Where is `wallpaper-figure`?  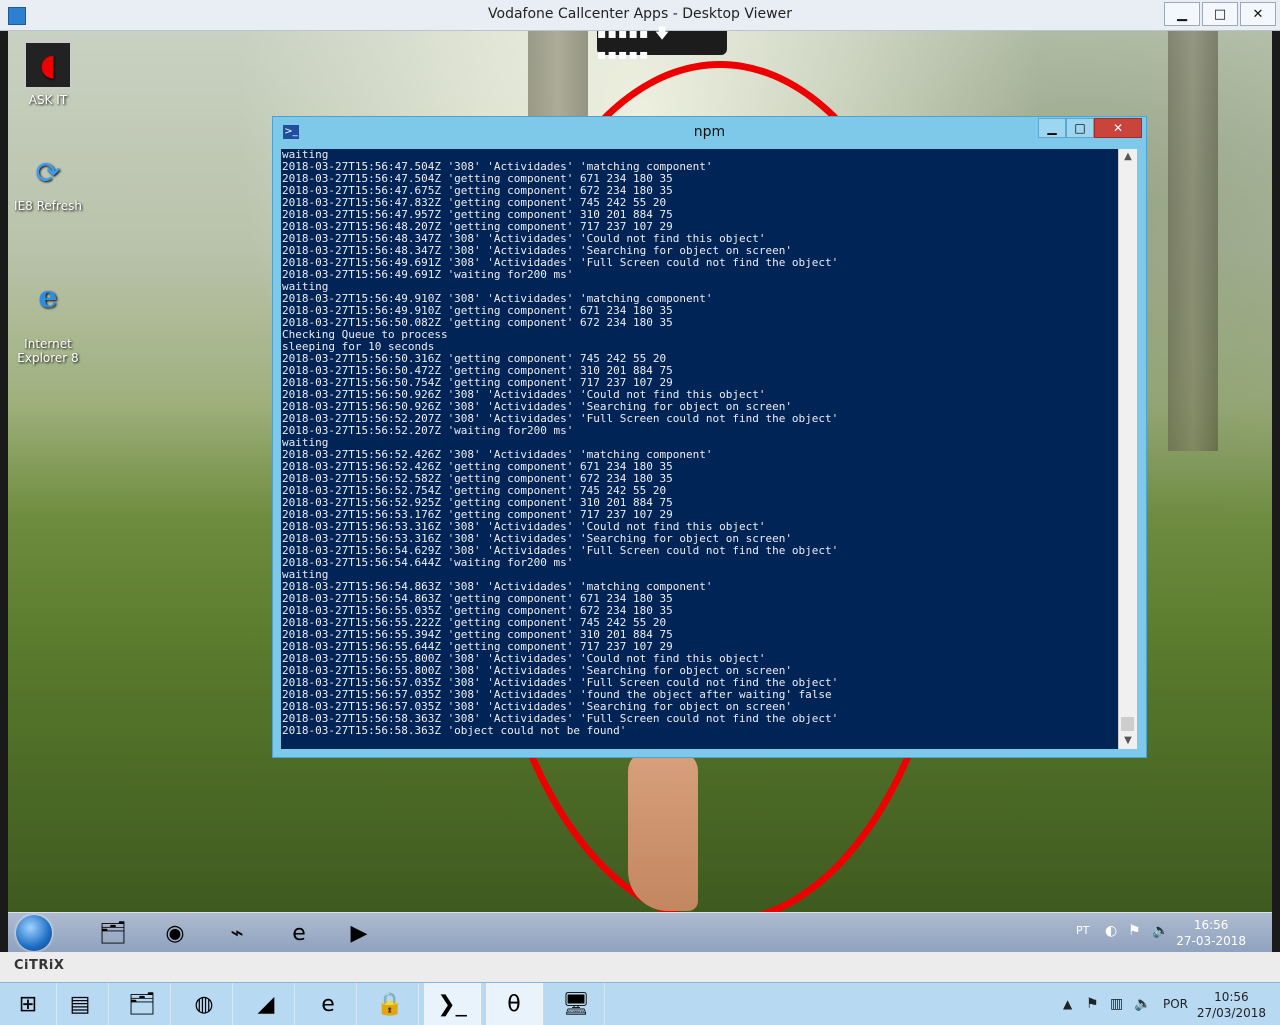 wallpaper-figure is located at coordinates (663, 831).